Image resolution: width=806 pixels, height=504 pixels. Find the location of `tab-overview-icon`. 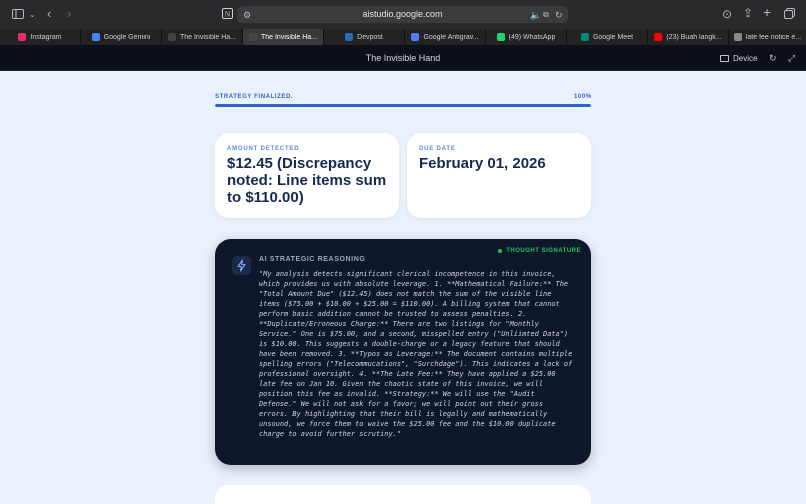

tab-overview-icon is located at coordinates (789, 14).